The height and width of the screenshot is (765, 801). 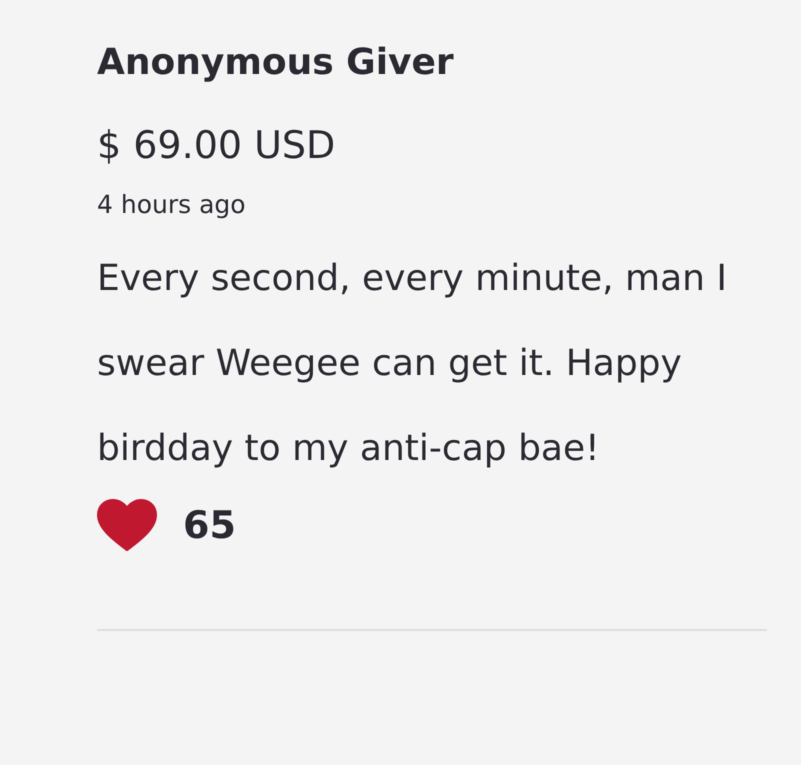 I want to click on donor-name: Anonymous Giver, so click(x=275, y=63).